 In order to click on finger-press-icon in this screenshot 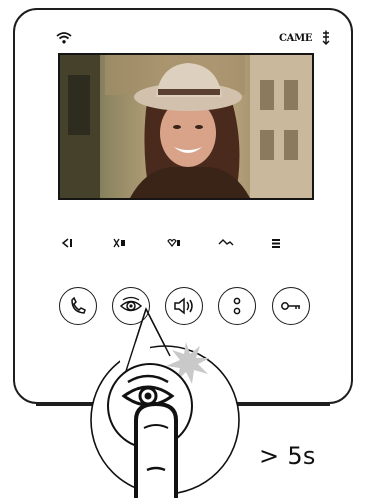, I will do `click(156, 449)`.